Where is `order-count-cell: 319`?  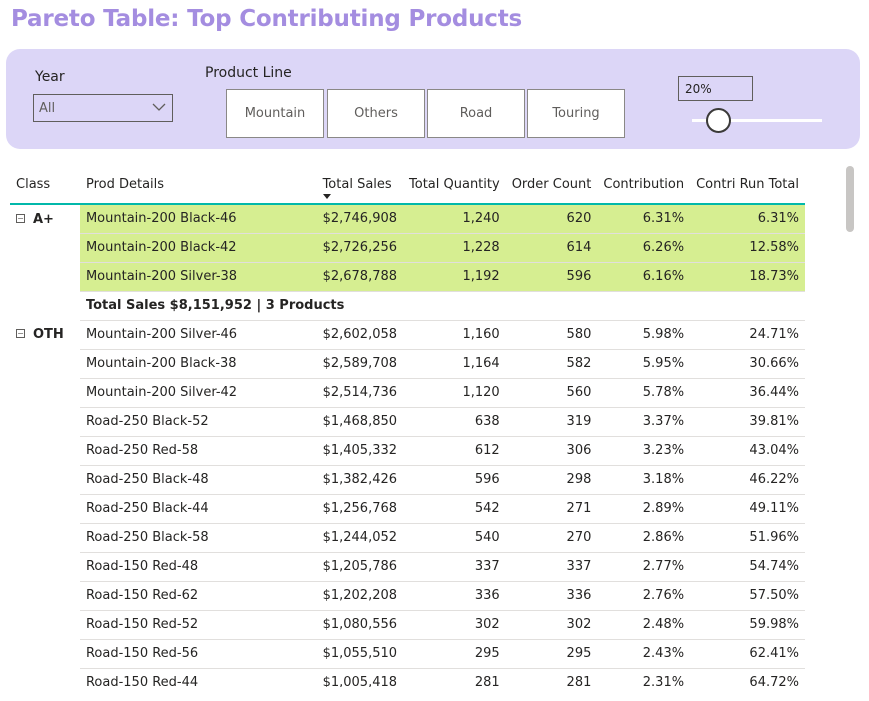 order-count-cell: 319 is located at coordinates (551, 422).